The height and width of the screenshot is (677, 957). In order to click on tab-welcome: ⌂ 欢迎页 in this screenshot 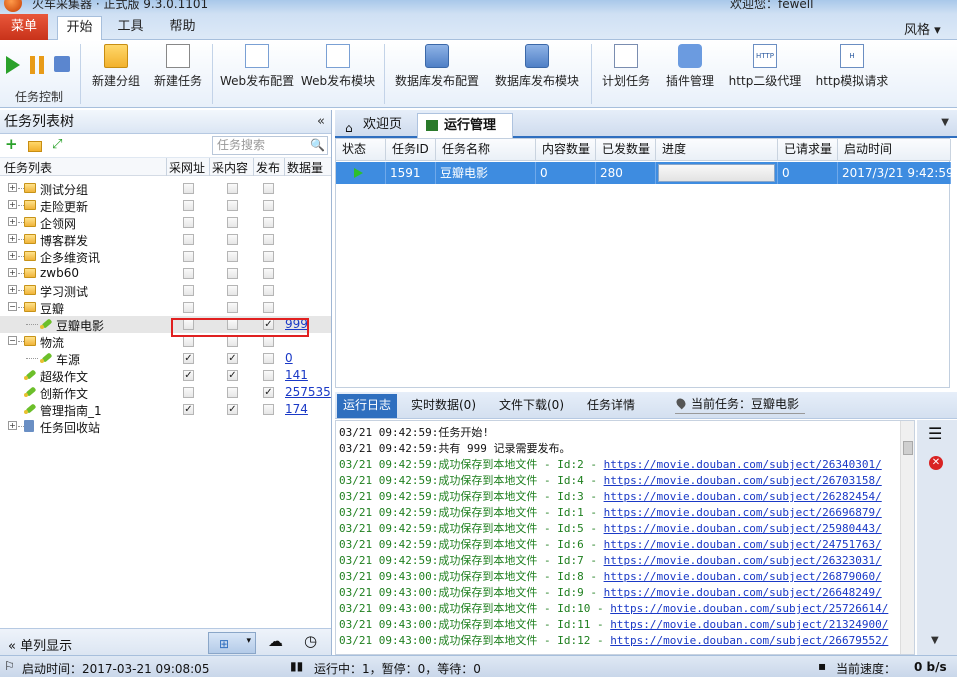, I will do `click(374, 125)`.